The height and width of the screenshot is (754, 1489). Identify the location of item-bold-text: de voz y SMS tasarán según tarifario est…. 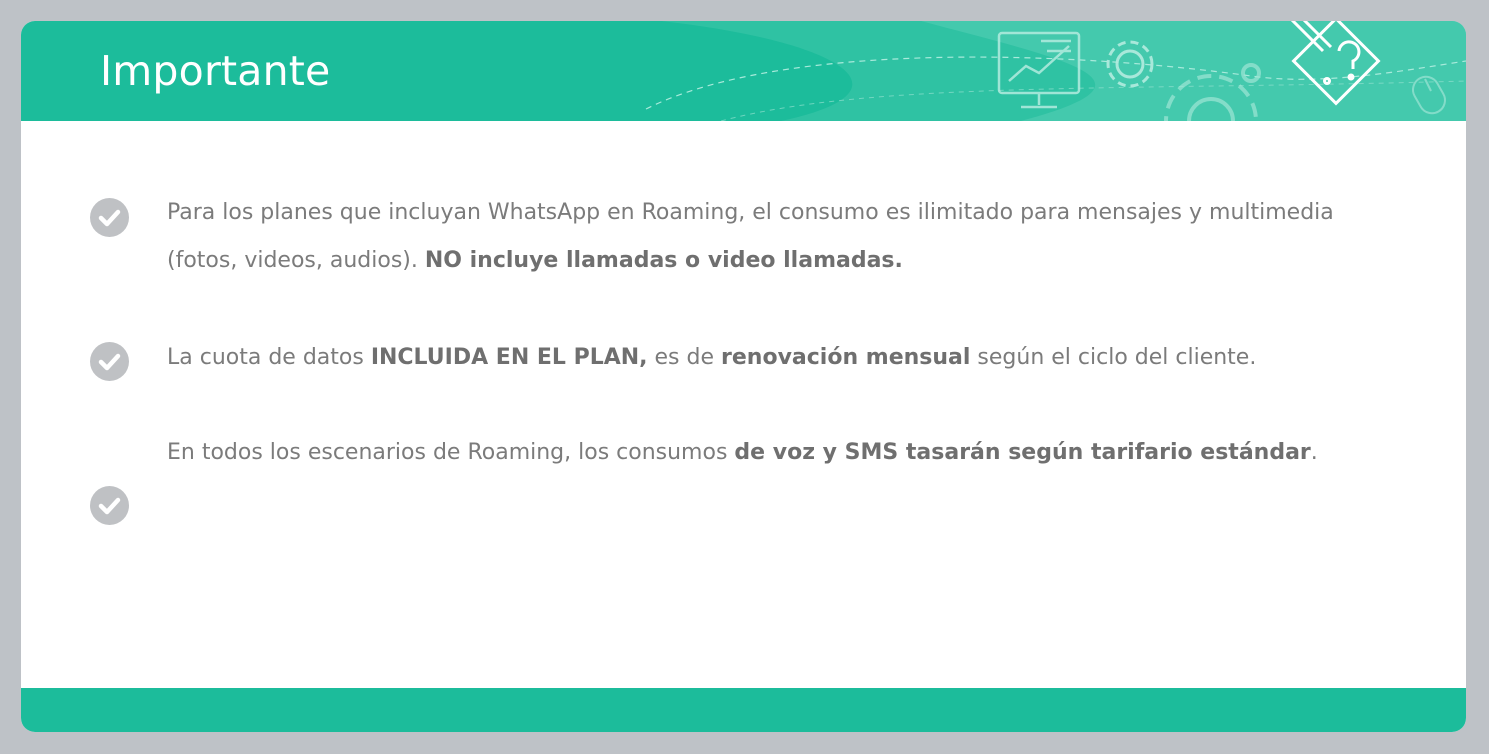
(1022, 452).